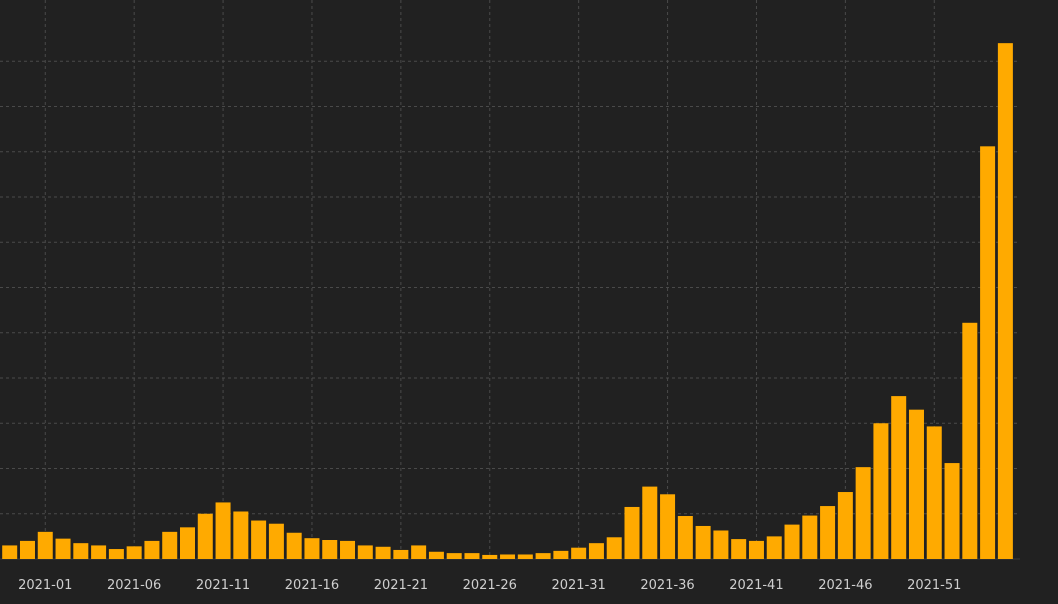 The height and width of the screenshot is (604, 1058). I want to click on x-tick-label: 2021-01, so click(45, 585).